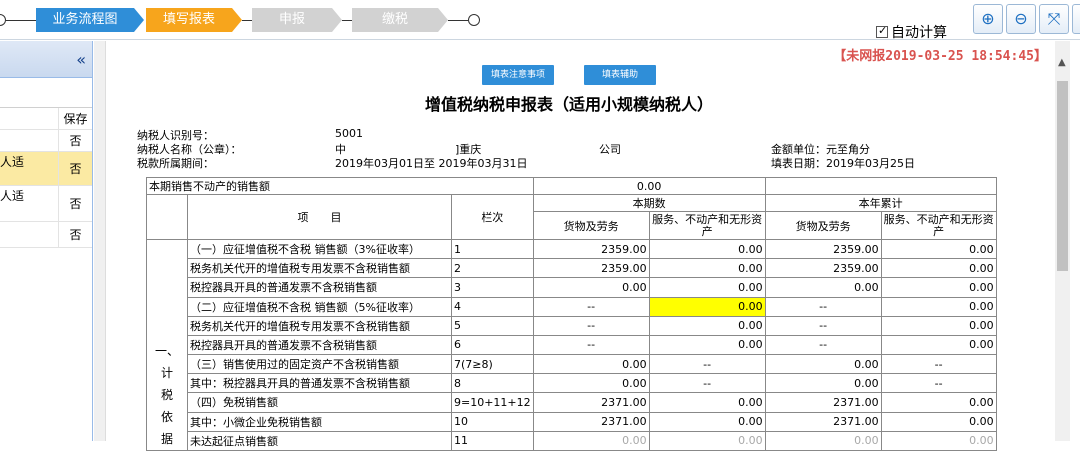  Describe the element at coordinates (46, 59) in the screenshot. I see `panel-header: «` at that location.